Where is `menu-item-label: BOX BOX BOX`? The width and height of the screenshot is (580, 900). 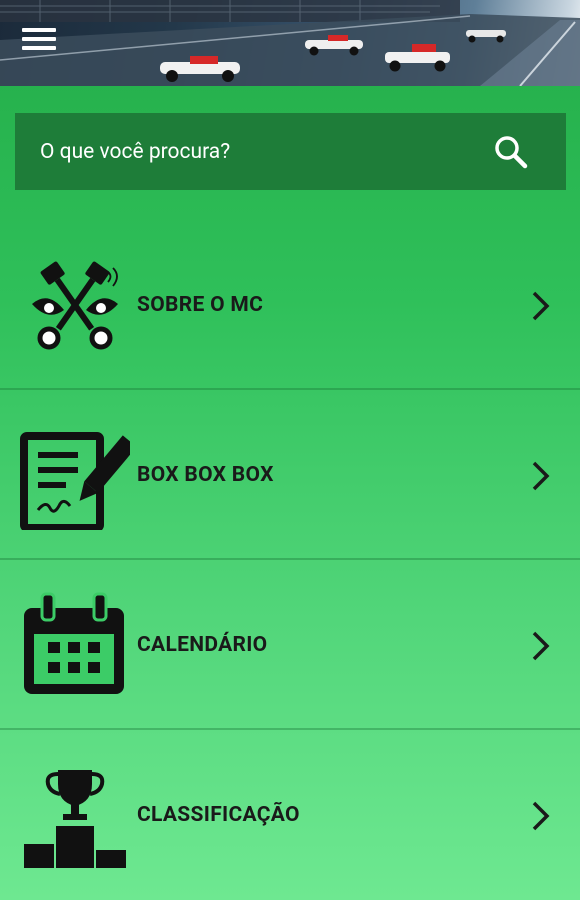 menu-item-label: BOX BOX BOX is located at coordinates (205, 475).